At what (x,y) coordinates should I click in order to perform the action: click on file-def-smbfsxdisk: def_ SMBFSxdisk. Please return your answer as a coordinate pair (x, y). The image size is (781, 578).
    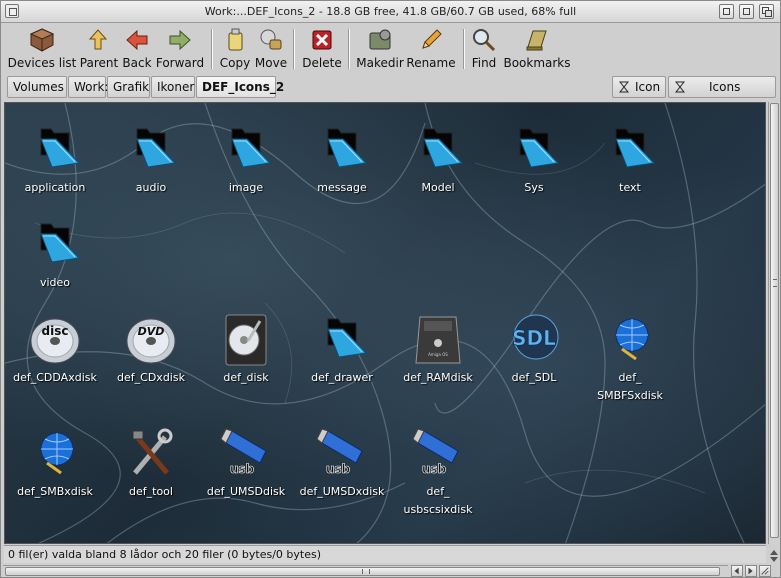
    Looking at the image, I should click on (630, 357).